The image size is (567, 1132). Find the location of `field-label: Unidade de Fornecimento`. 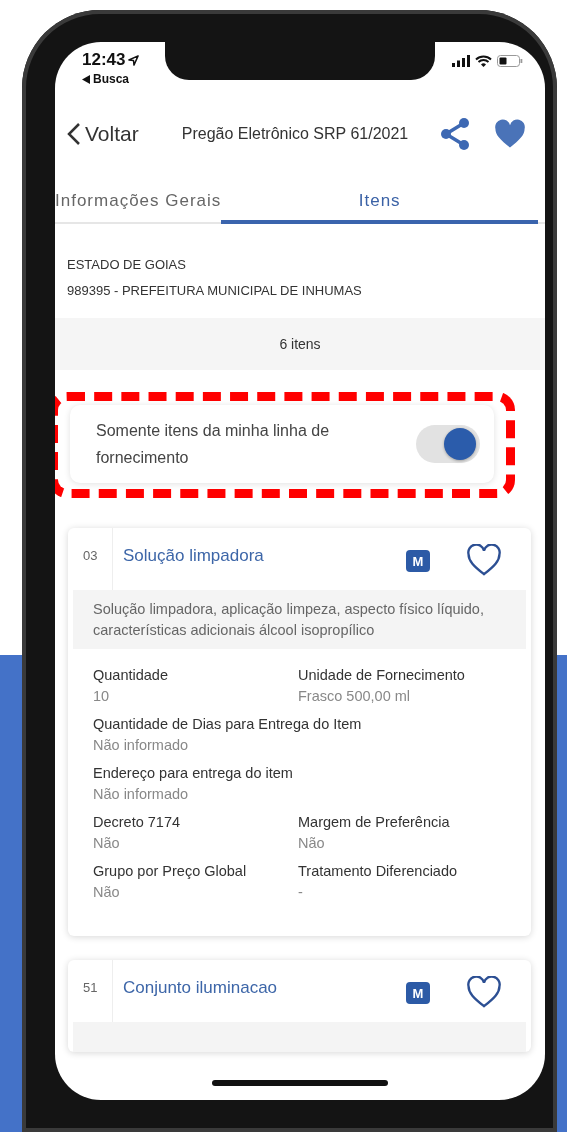

field-label: Unidade de Fornecimento is located at coordinates (382, 675).